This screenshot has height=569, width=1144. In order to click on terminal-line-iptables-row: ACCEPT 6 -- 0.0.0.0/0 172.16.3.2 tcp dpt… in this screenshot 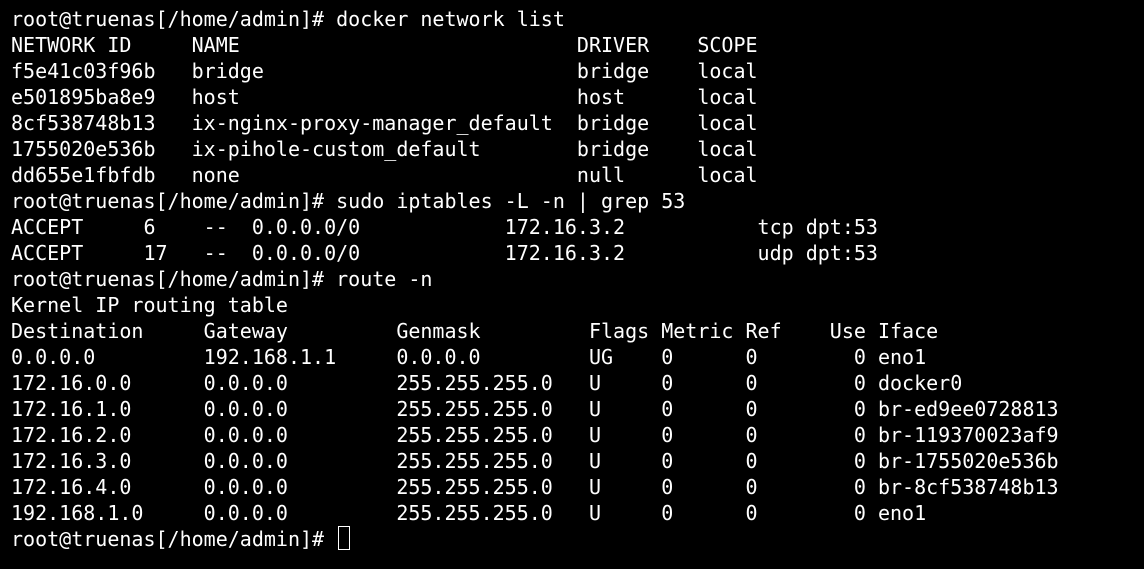, I will do `click(444, 227)`.